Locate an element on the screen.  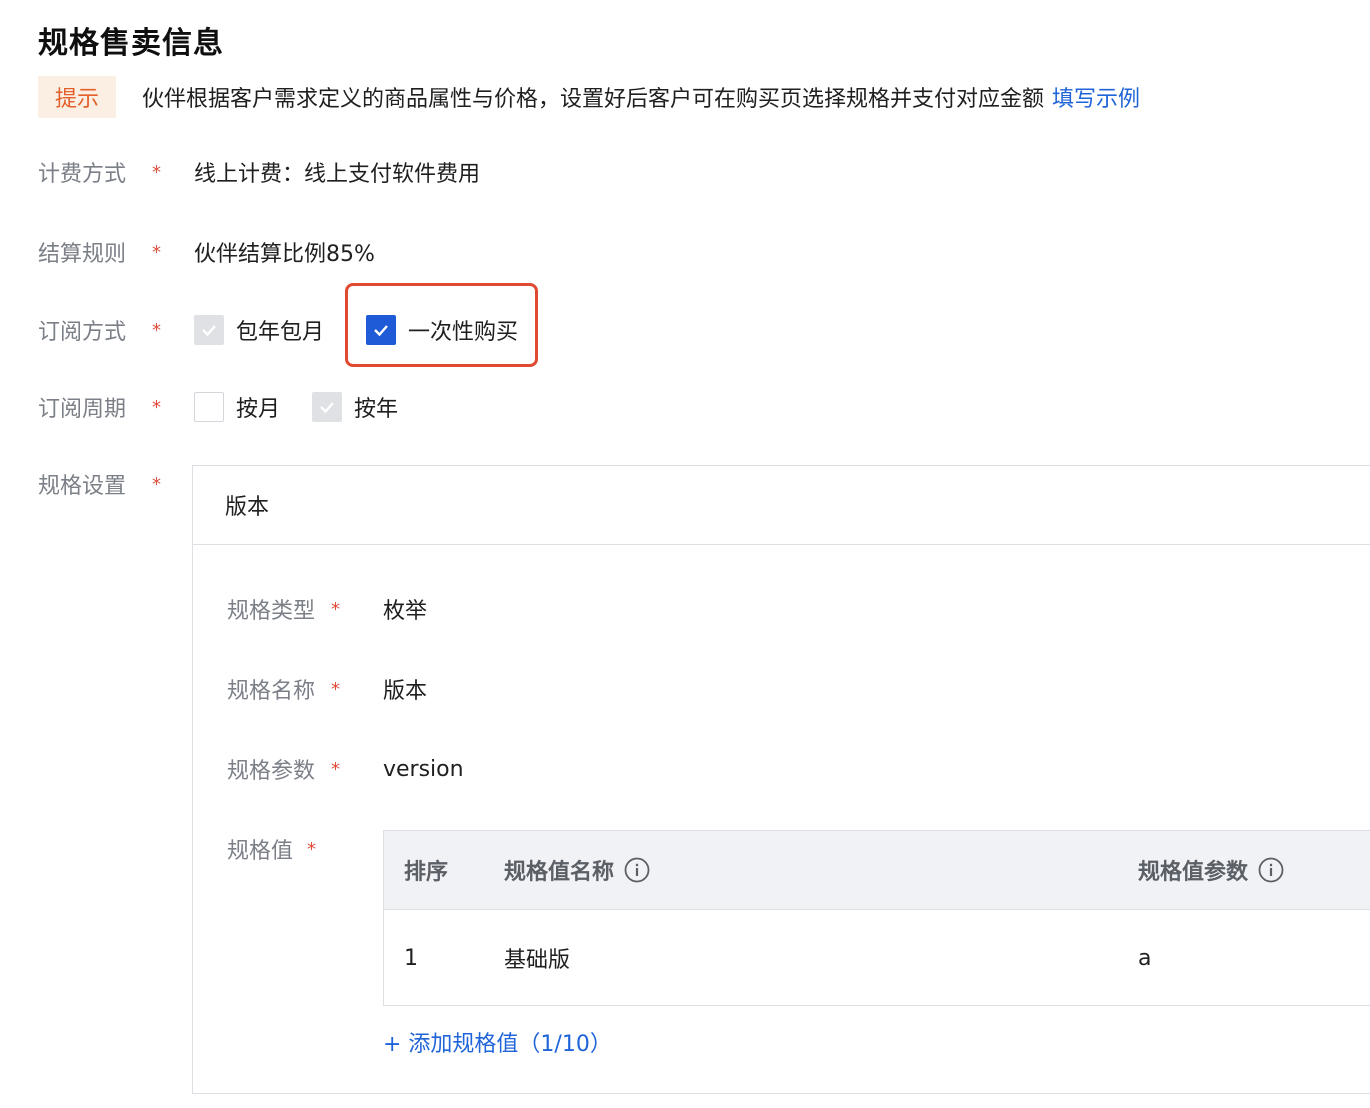
subscription-option-yearly-monthly: 包年包月 is located at coordinates (259, 330).